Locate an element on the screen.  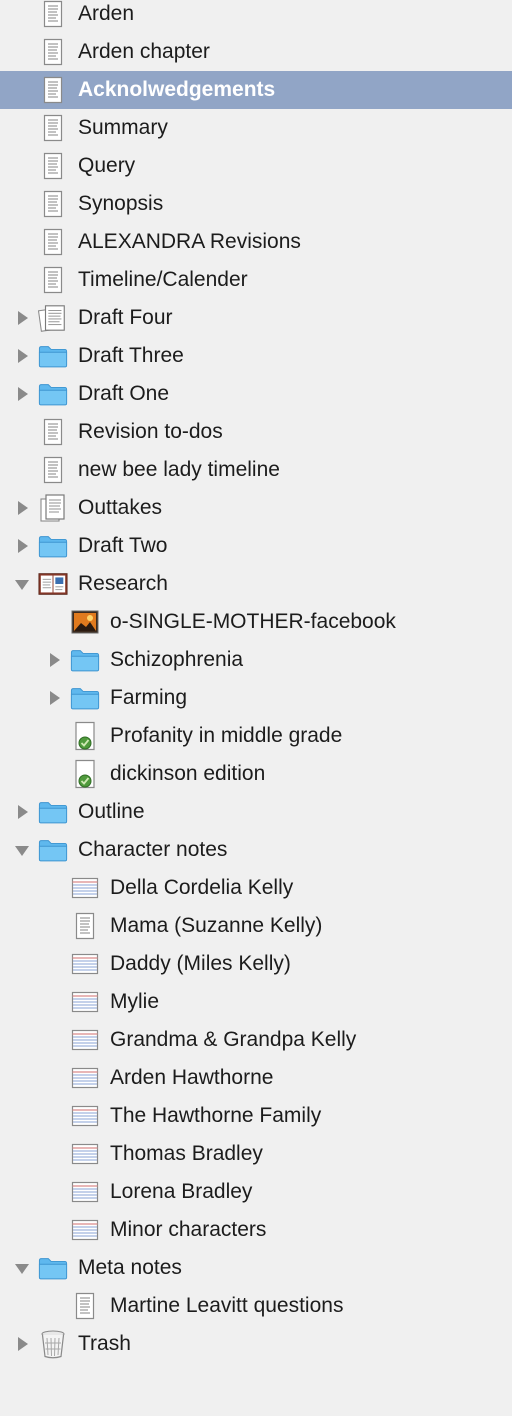
binder-item: Acknolwedgements is located at coordinates (256, 90).